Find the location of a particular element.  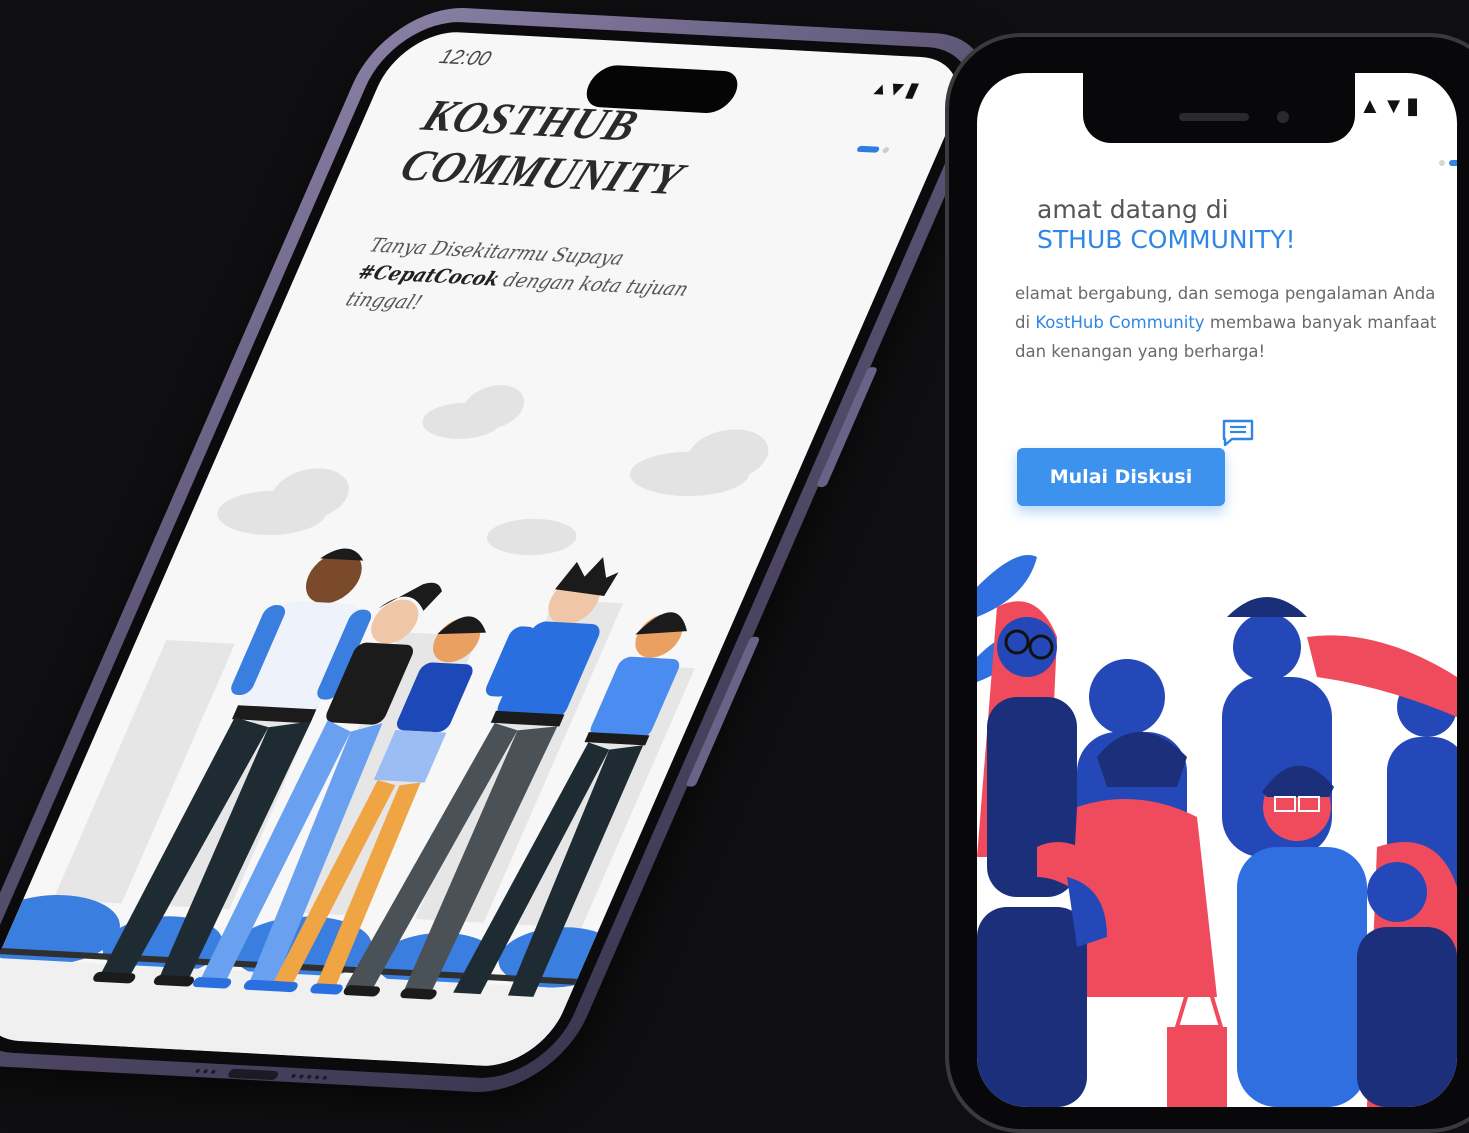

title-line-2: COMMUNITY is located at coordinates (542, 172).